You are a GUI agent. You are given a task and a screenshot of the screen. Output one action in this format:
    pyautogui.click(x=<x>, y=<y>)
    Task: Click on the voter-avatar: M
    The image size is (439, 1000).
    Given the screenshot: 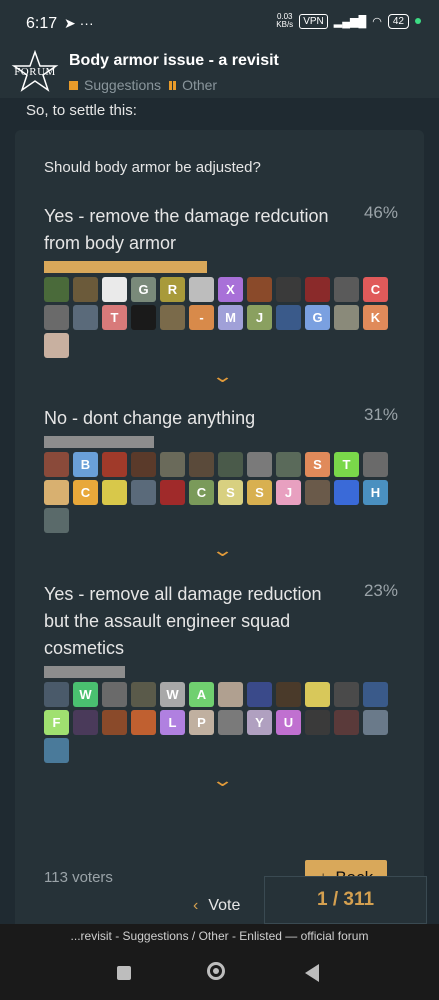 What is the action you would take?
    pyautogui.click(x=230, y=317)
    